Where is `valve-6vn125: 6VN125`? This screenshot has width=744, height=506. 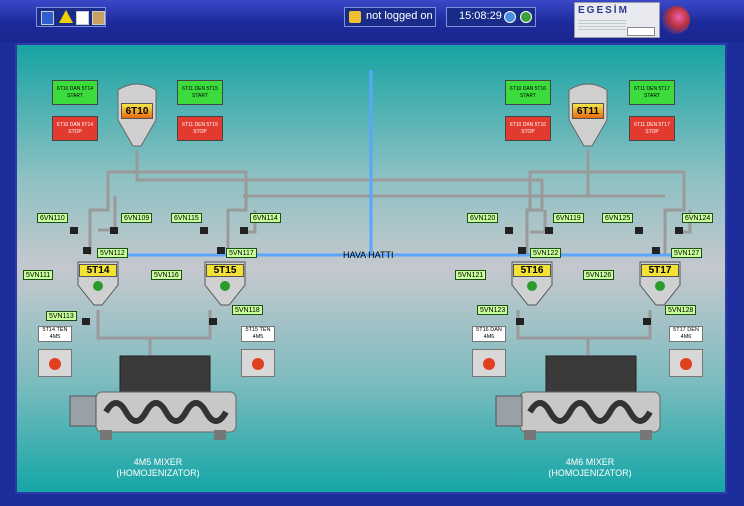
valve-6vn125: 6VN125 is located at coordinates (618, 218).